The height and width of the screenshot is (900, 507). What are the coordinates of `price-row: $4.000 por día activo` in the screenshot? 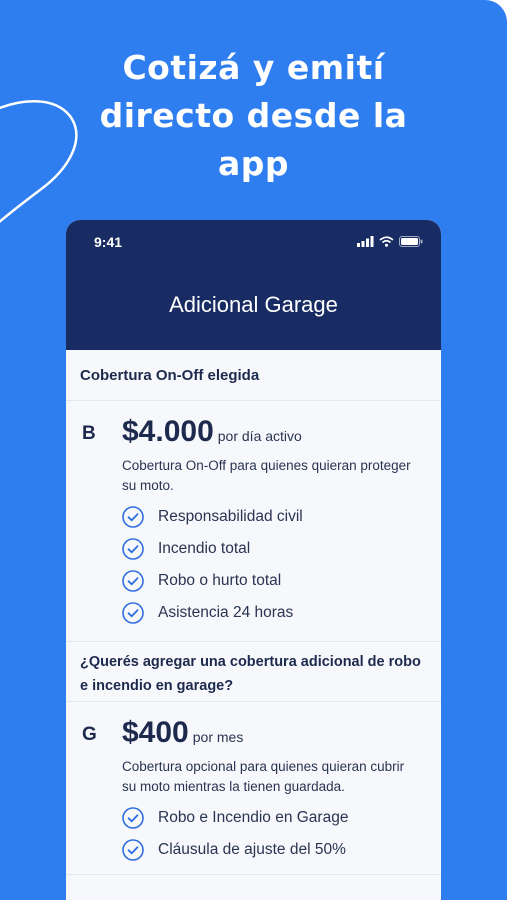 It's located at (212, 432).